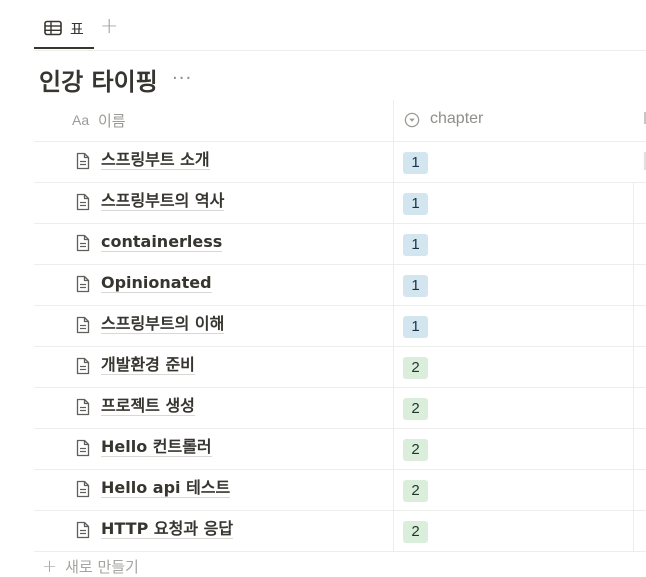  What do you see at coordinates (412, 120) in the screenshot?
I see `select-icon` at bounding box center [412, 120].